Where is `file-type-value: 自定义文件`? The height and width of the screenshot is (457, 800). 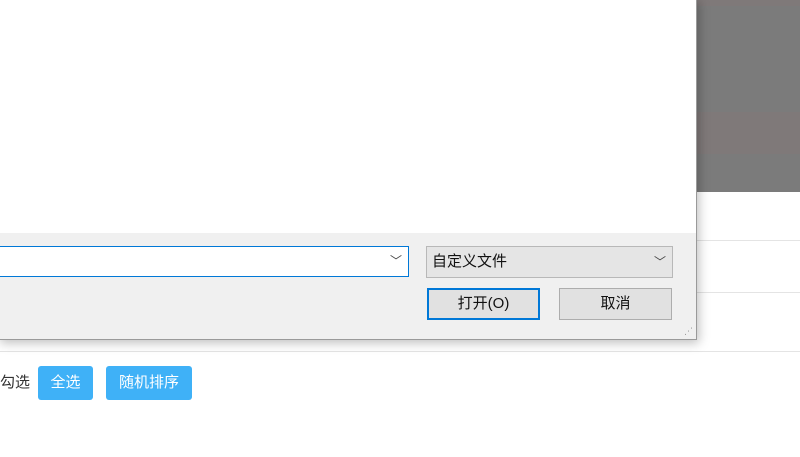
file-type-value: 自定义文件 is located at coordinates (470, 261).